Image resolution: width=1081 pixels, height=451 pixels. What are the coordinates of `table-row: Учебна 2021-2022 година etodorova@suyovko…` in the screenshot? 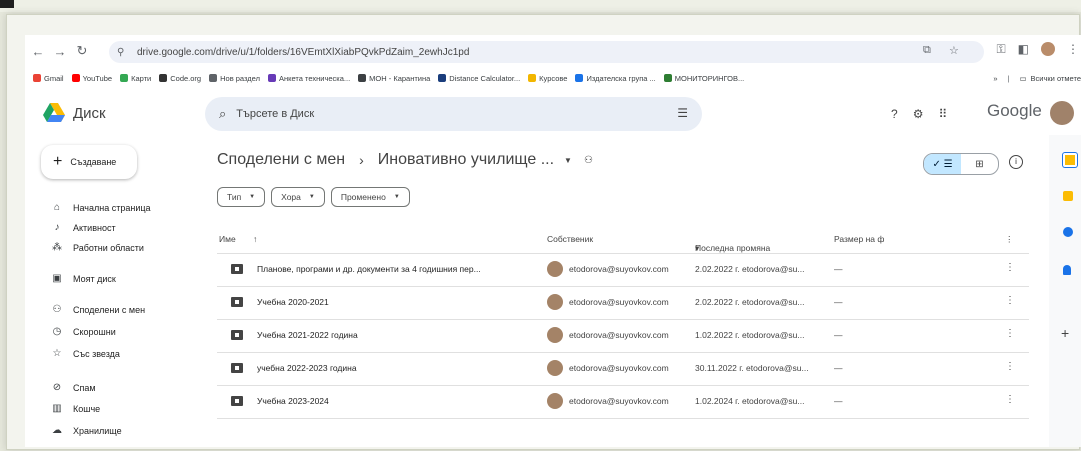 It's located at (623, 336).